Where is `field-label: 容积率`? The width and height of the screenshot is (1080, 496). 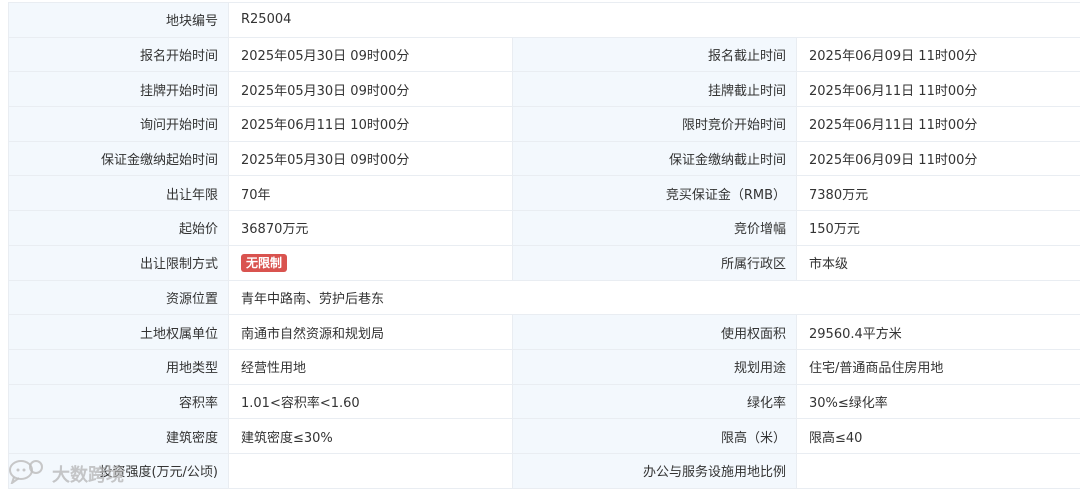
field-label: 容积率 is located at coordinates (118, 401).